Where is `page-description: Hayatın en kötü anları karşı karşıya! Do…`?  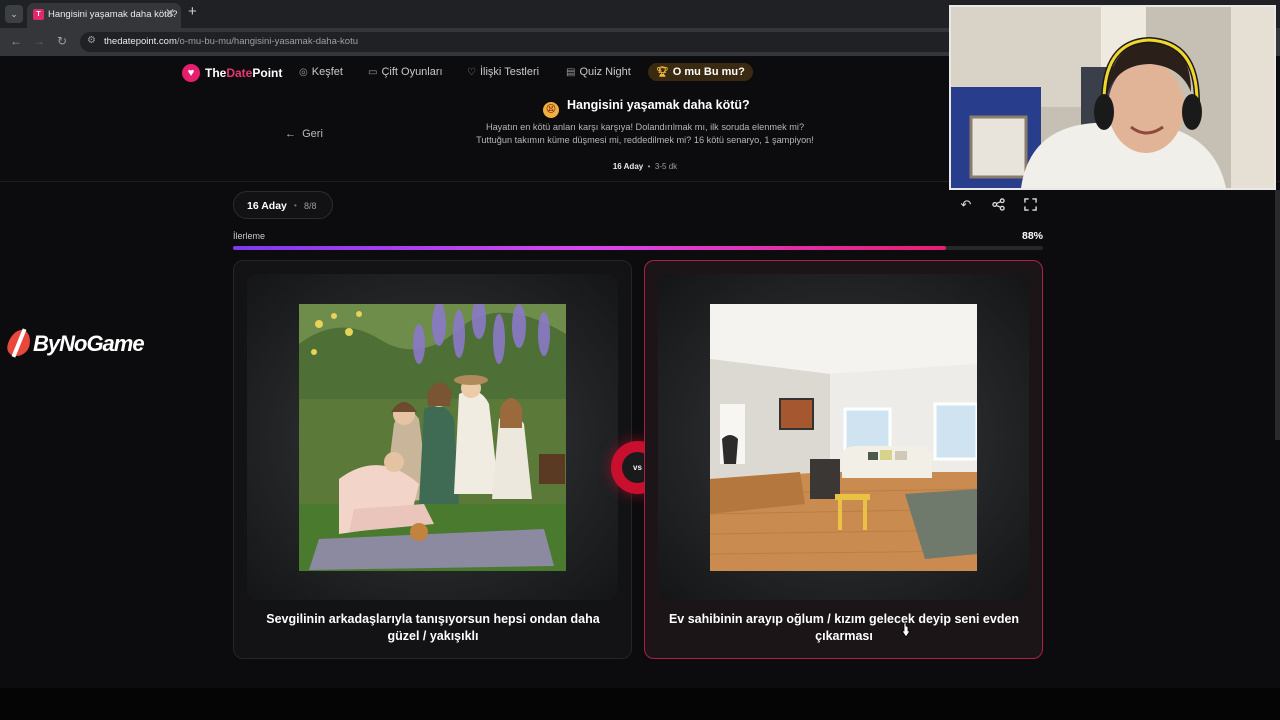 page-description: Hayatın en kötü anları karşı karşıya! Do… is located at coordinates (645, 134).